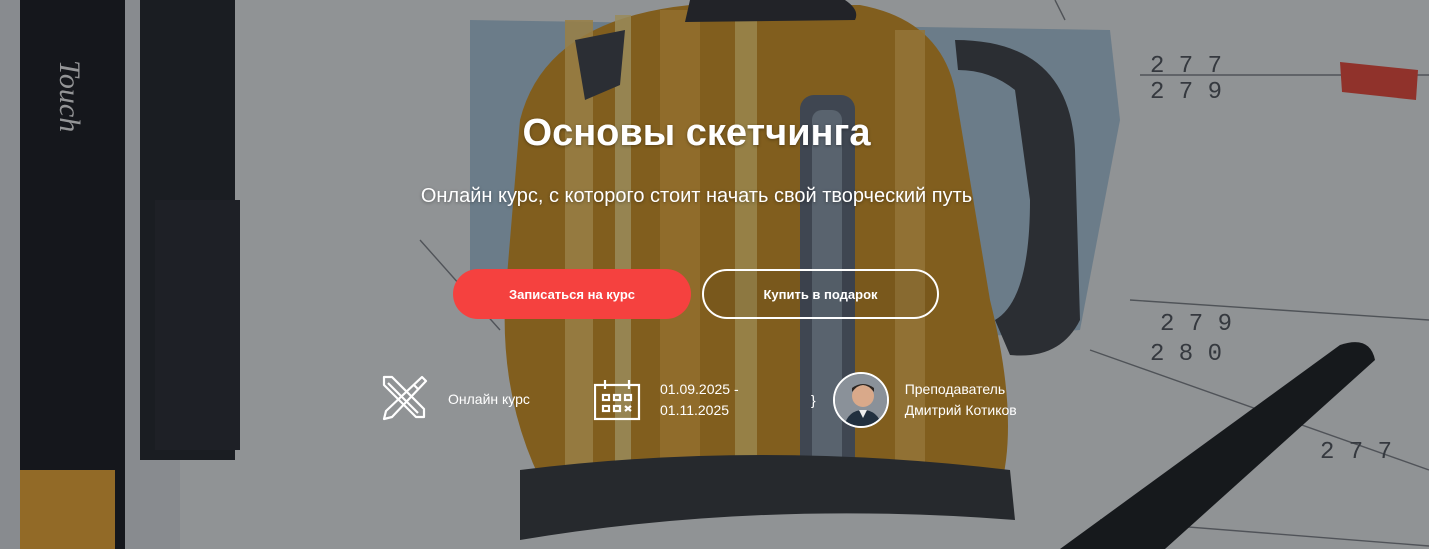 The width and height of the screenshot is (1429, 549). I want to click on course-format: Онлайн курс, so click(454, 399).